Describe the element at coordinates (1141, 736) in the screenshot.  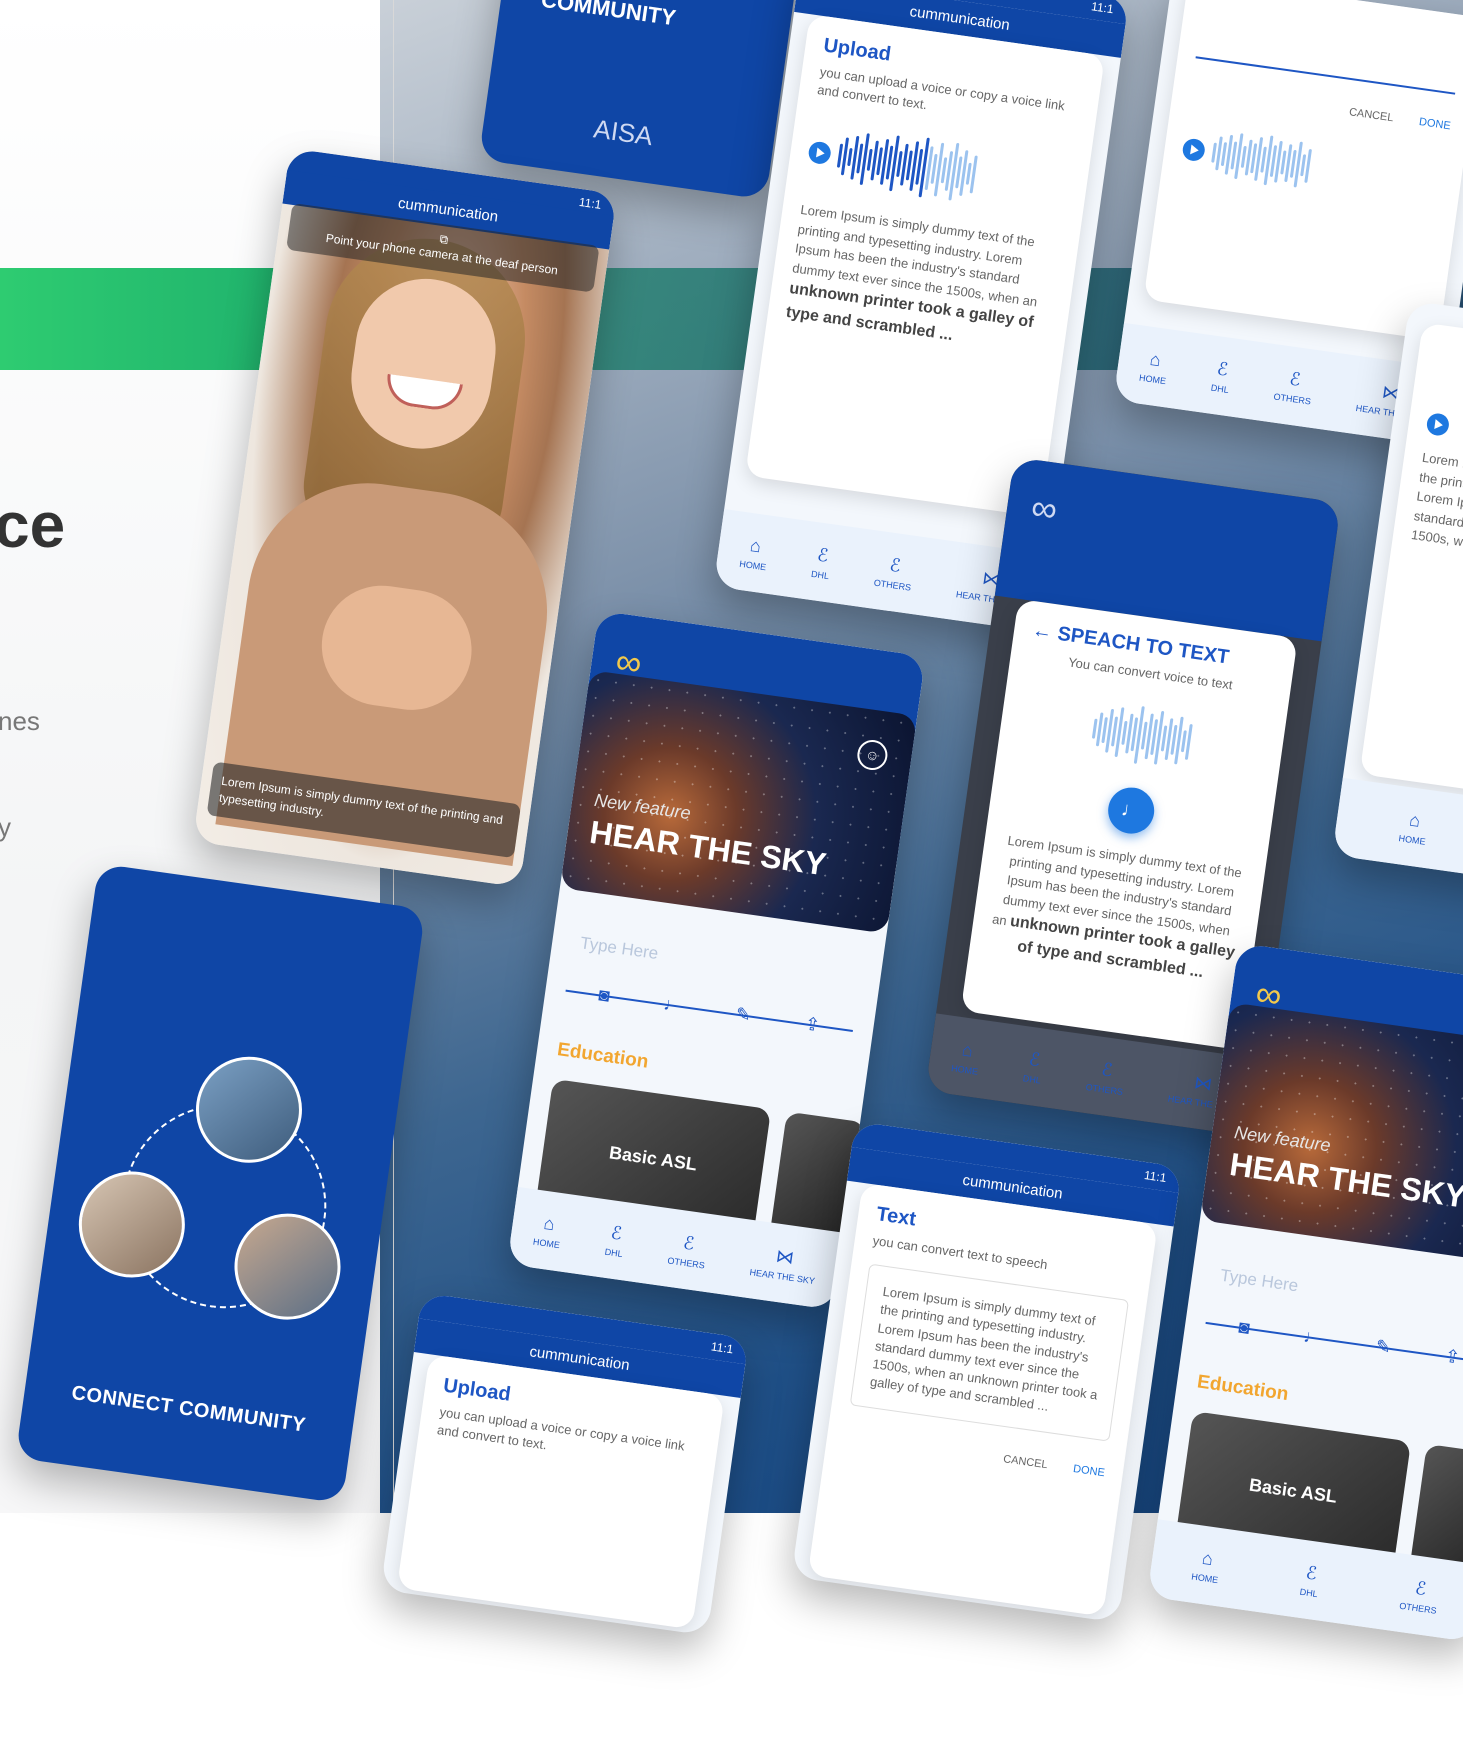
I see `speech-waveform` at that location.